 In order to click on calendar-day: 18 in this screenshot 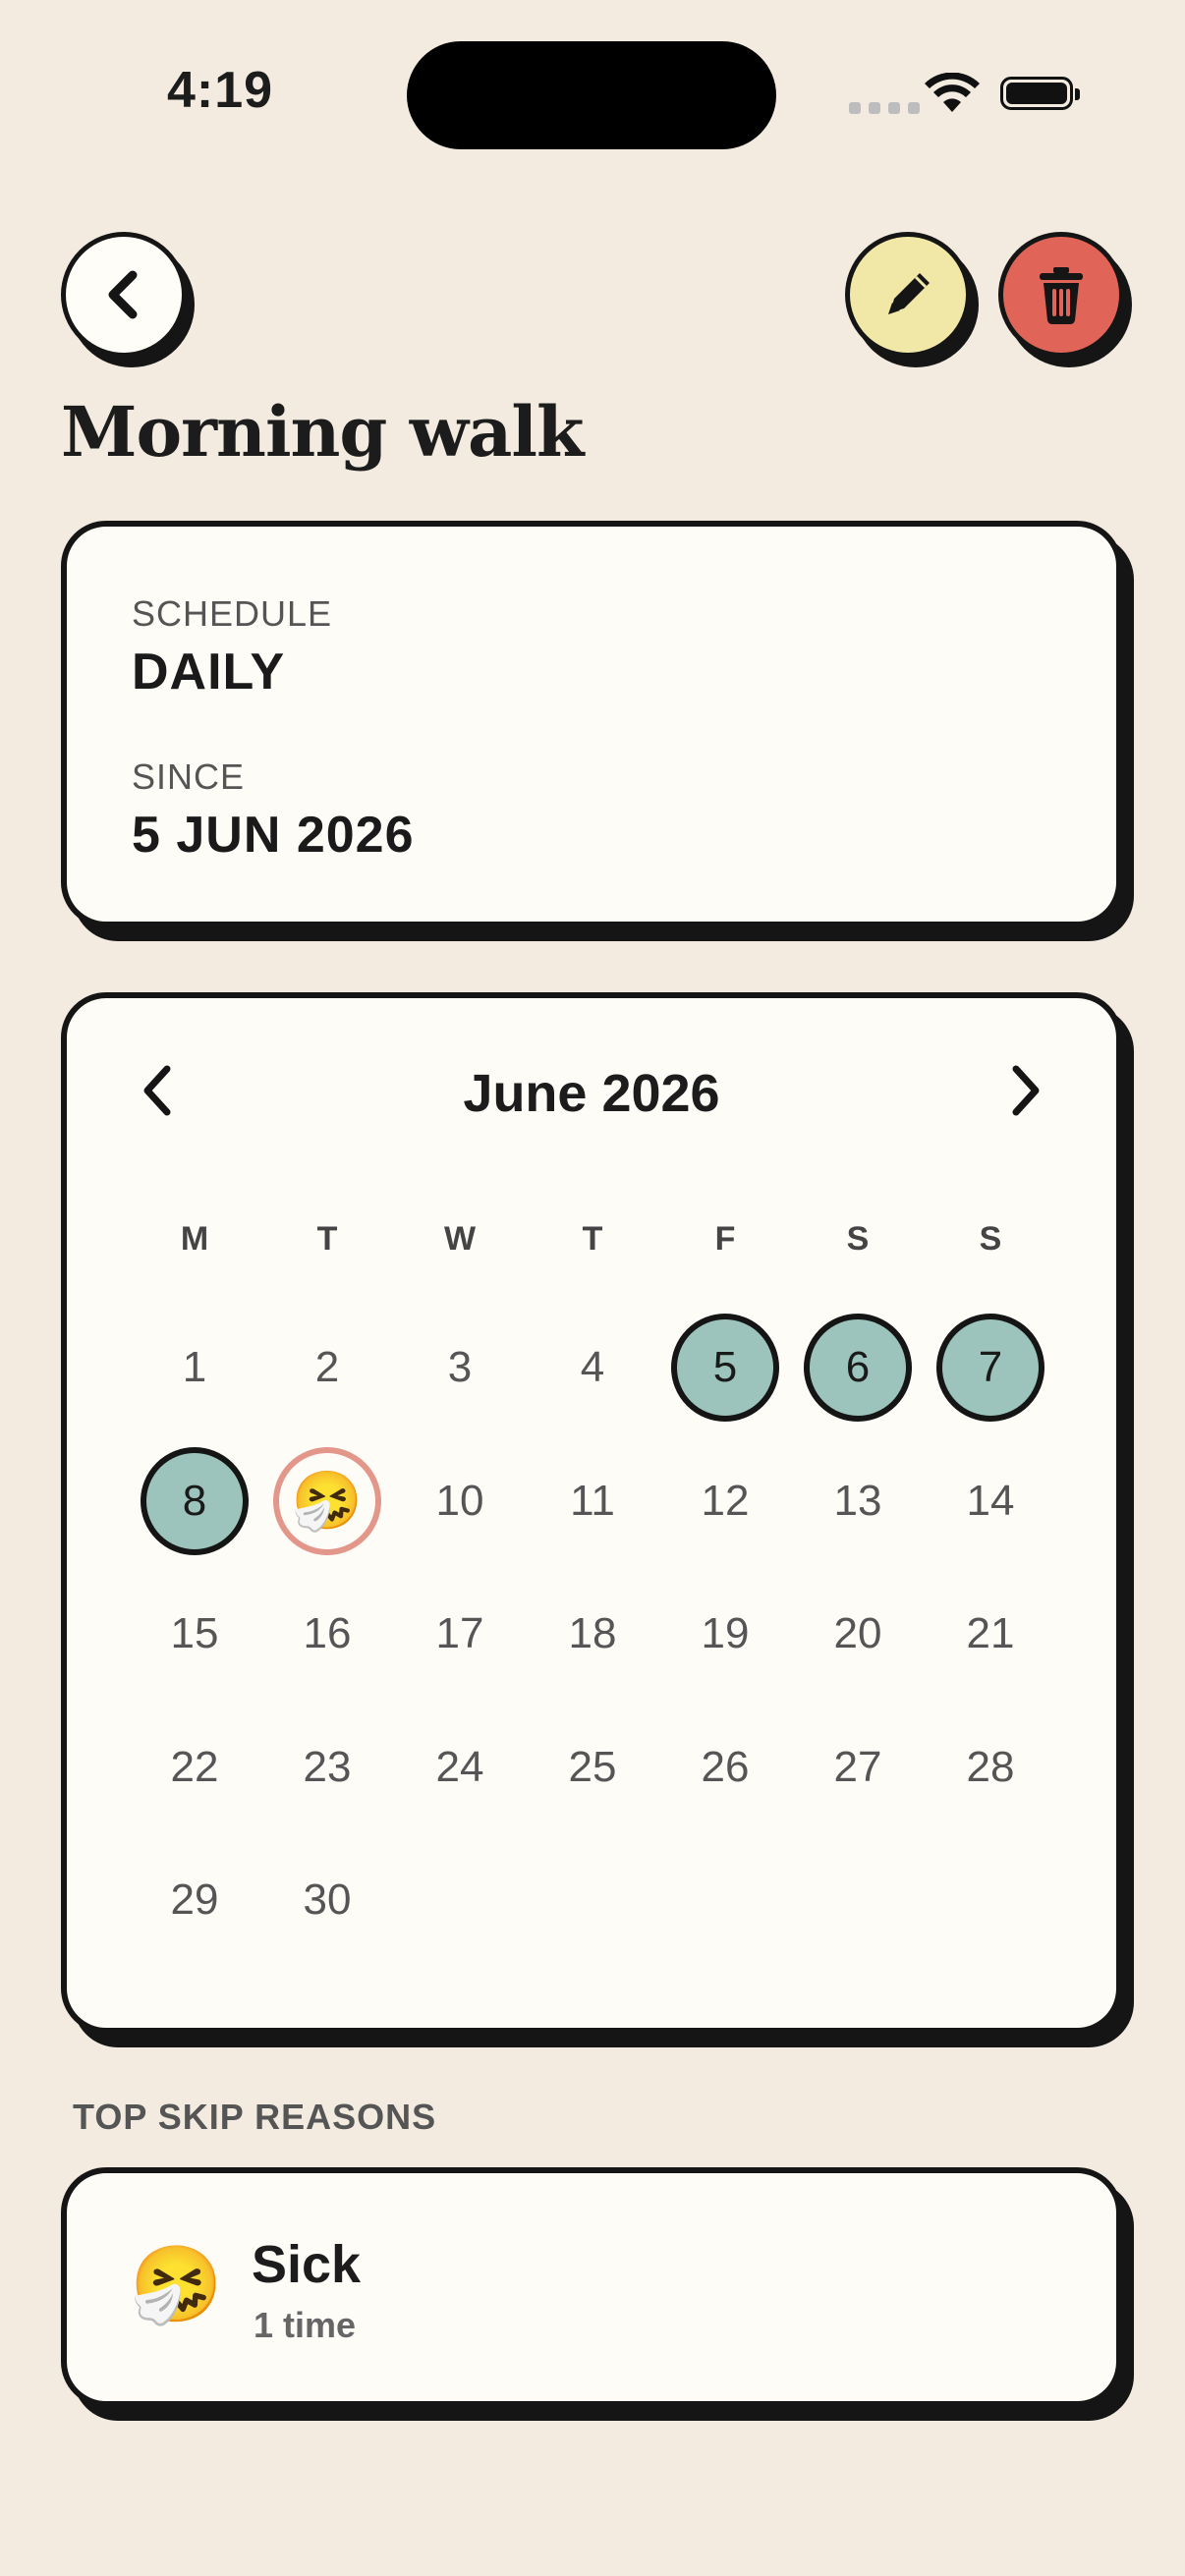, I will do `click(592, 1634)`.